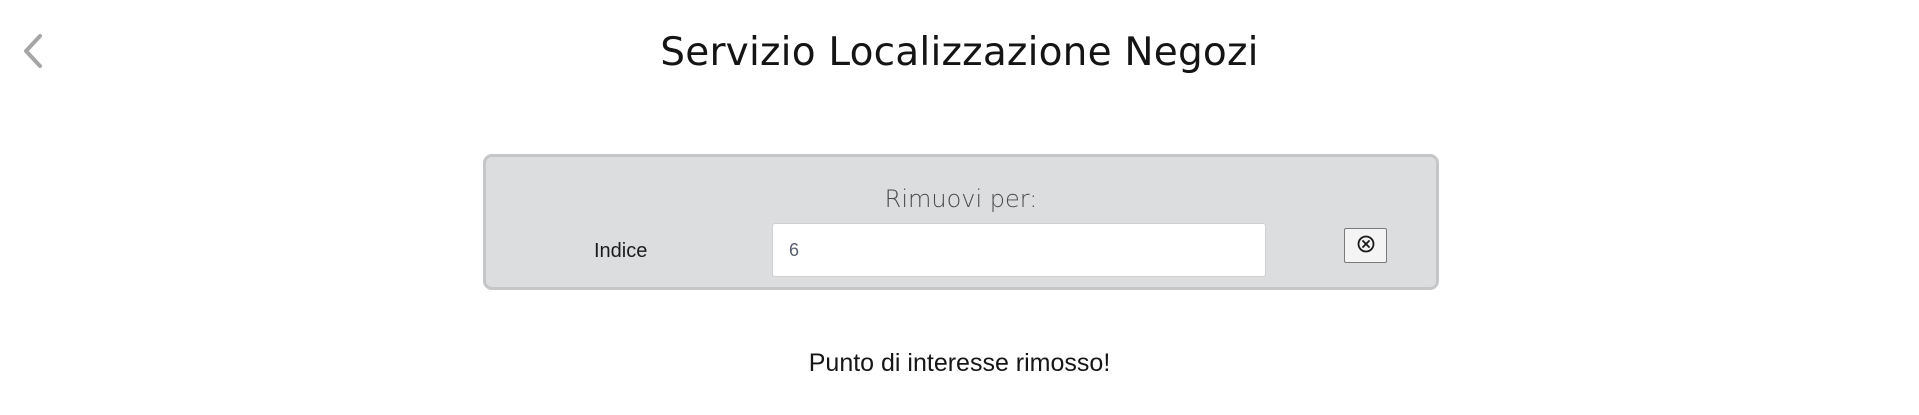  I want to click on index-input, so click(1019, 250).